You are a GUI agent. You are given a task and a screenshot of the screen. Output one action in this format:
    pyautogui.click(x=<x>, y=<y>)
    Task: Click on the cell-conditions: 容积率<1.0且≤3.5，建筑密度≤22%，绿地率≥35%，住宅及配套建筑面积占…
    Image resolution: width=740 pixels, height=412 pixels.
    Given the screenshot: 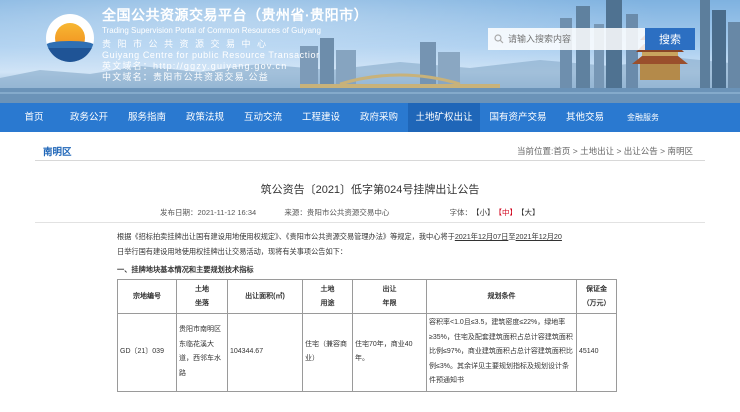 What is the action you would take?
    pyautogui.click(x=501, y=352)
    